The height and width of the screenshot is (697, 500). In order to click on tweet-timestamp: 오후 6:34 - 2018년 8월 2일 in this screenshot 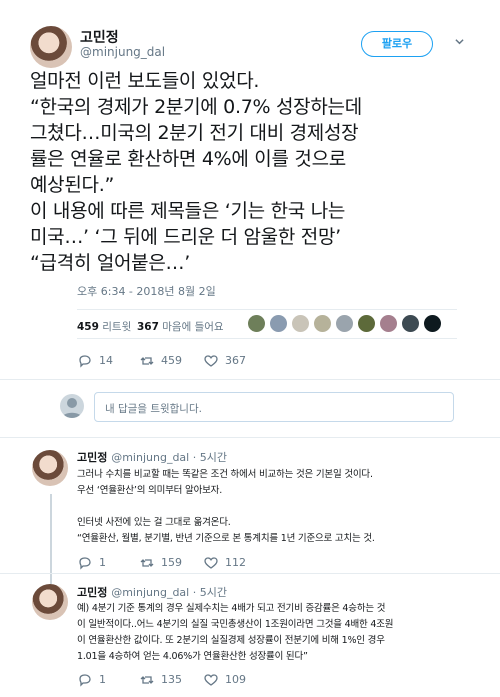, I will do `click(146, 291)`.